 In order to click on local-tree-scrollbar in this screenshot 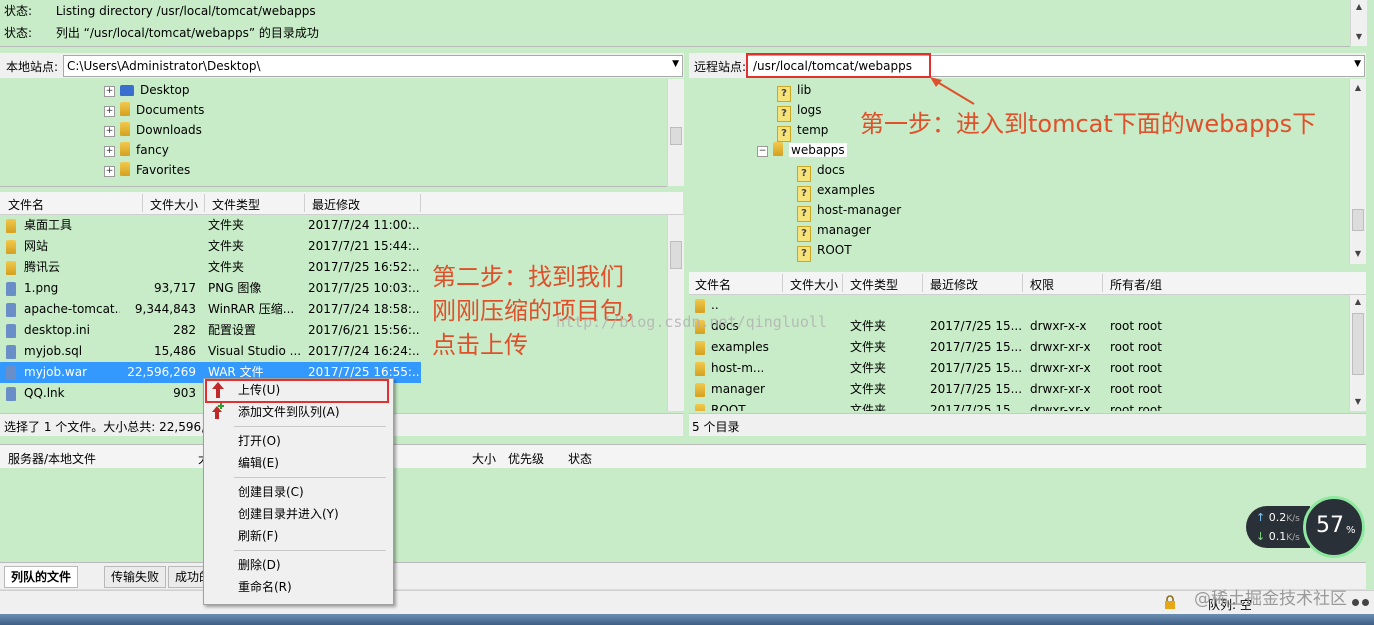, I will do `click(675, 132)`.